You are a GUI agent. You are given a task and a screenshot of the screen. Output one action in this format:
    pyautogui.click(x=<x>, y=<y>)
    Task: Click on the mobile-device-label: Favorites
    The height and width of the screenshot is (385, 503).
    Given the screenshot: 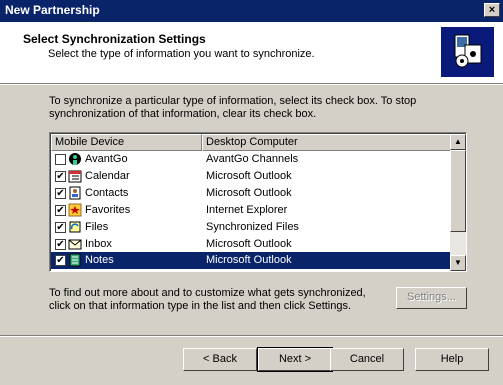 What is the action you would take?
    pyautogui.click(x=108, y=209)
    